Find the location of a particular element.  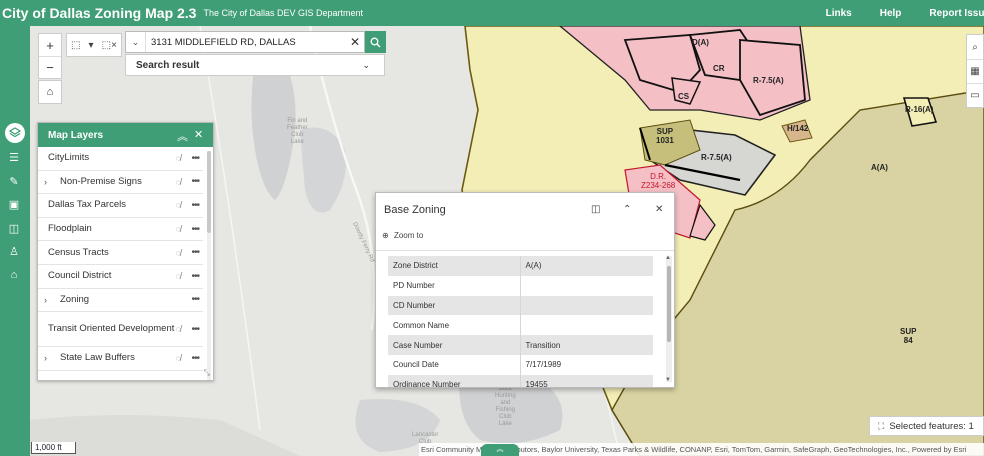

clear-selection-icon: ⬚× is located at coordinates (109, 45).